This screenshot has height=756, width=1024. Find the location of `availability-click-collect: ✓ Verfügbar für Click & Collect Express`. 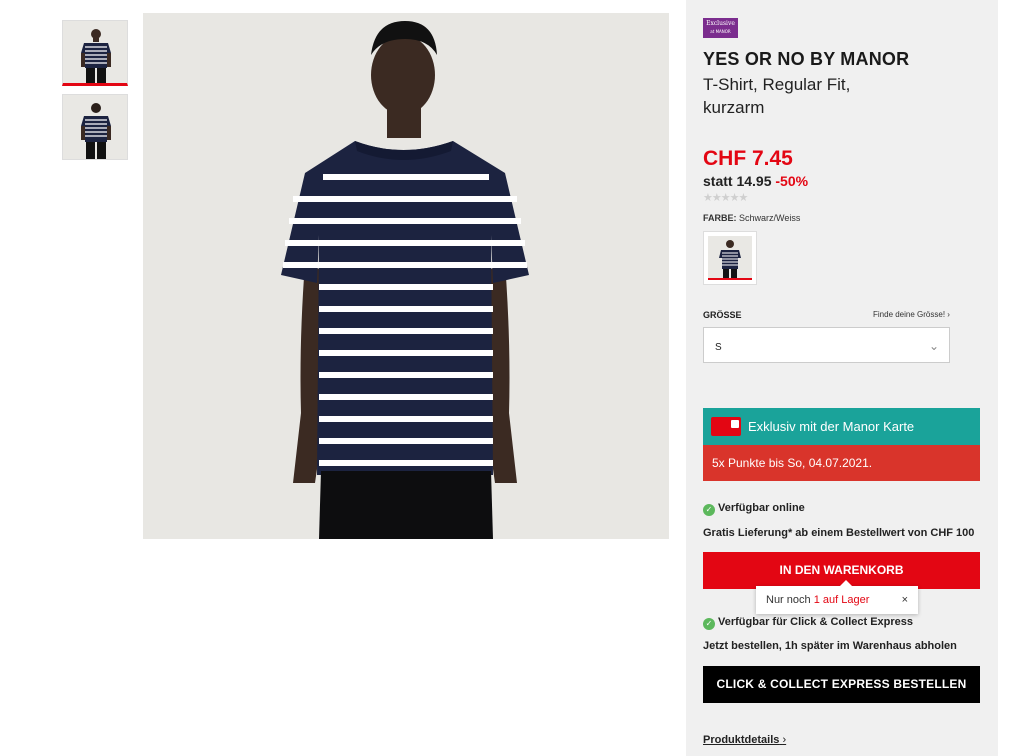

availability-click-collect: ✓ Verfügbar für Click & Collect Express is located at coordinates (808, 623).